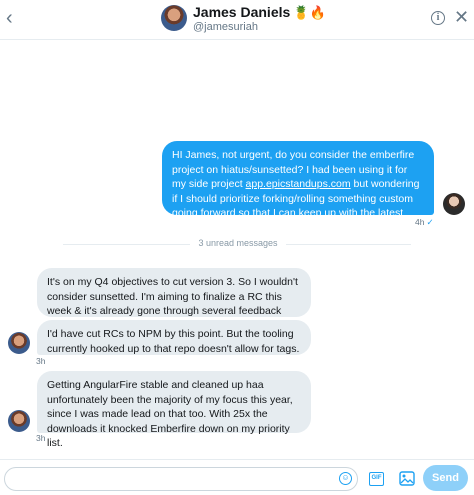  Describe the element at coordinates (181, 479) in the screenshot. I see `message-input` at that location.